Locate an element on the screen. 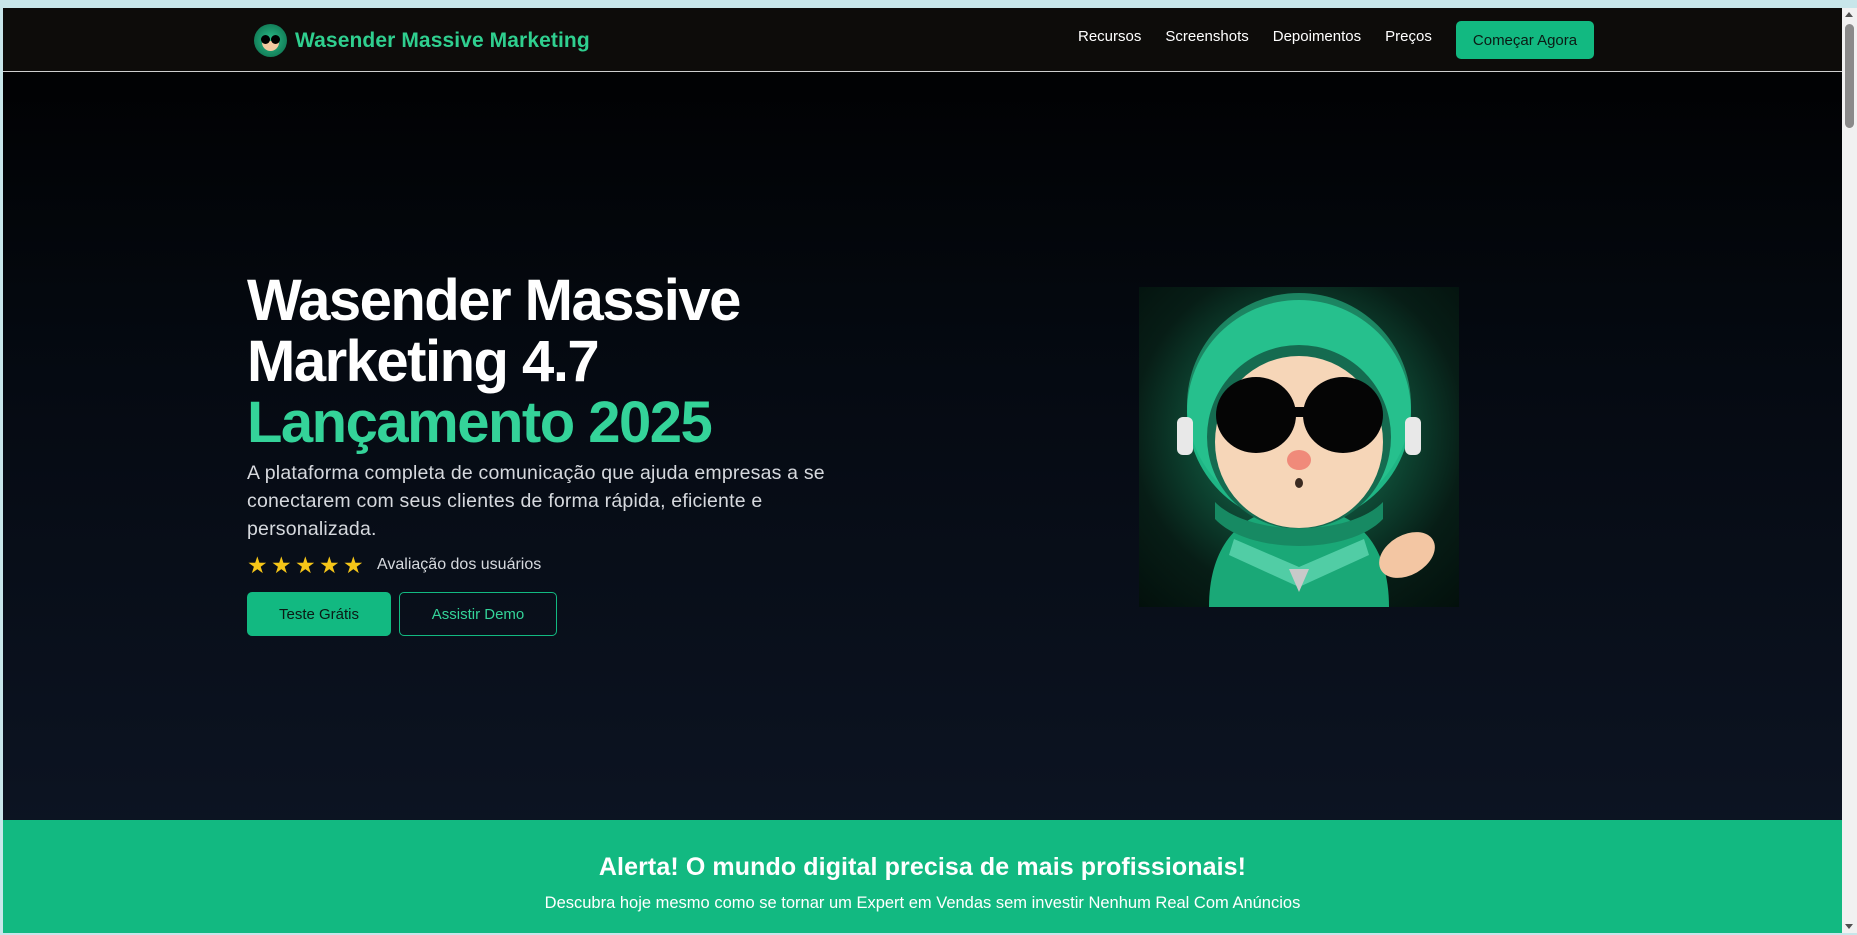  nav-link-precos: Preços is located at coordinates (1408, 37).